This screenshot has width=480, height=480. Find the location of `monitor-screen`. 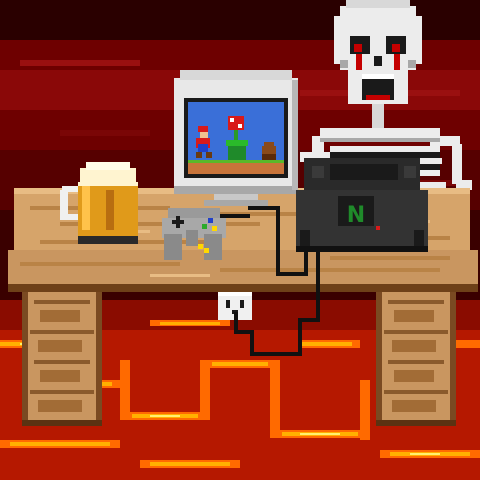

monitor-screen is located at coordinates (236, 138).